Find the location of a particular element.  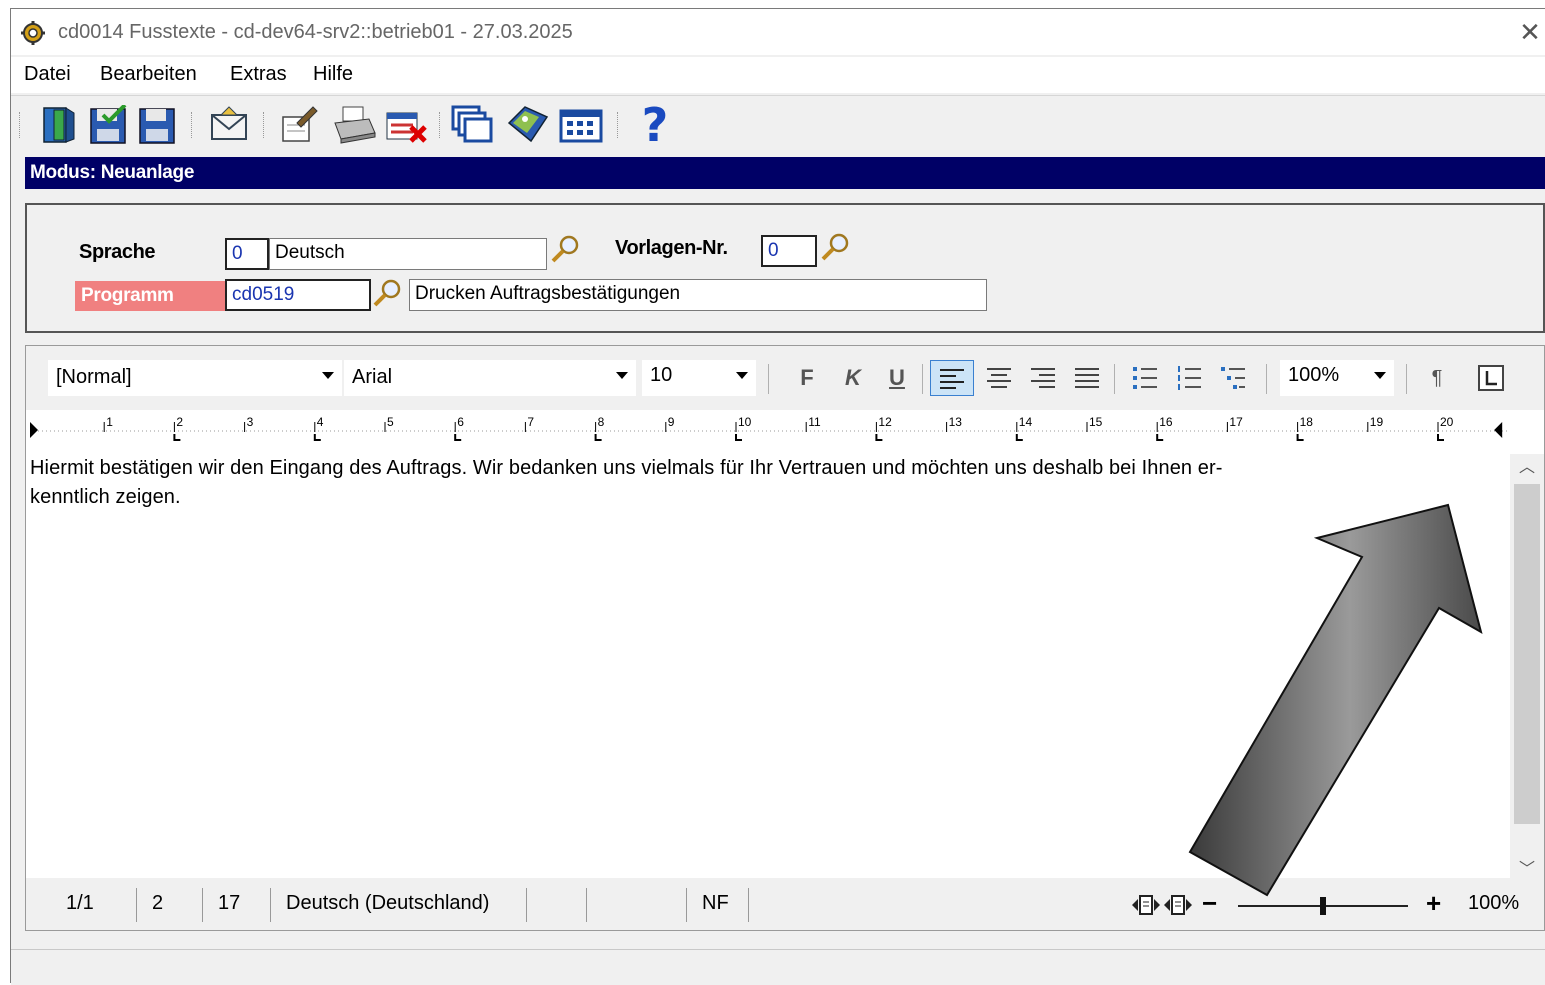

style-dropdown: [Normal] is located at coordinates (195, 378).